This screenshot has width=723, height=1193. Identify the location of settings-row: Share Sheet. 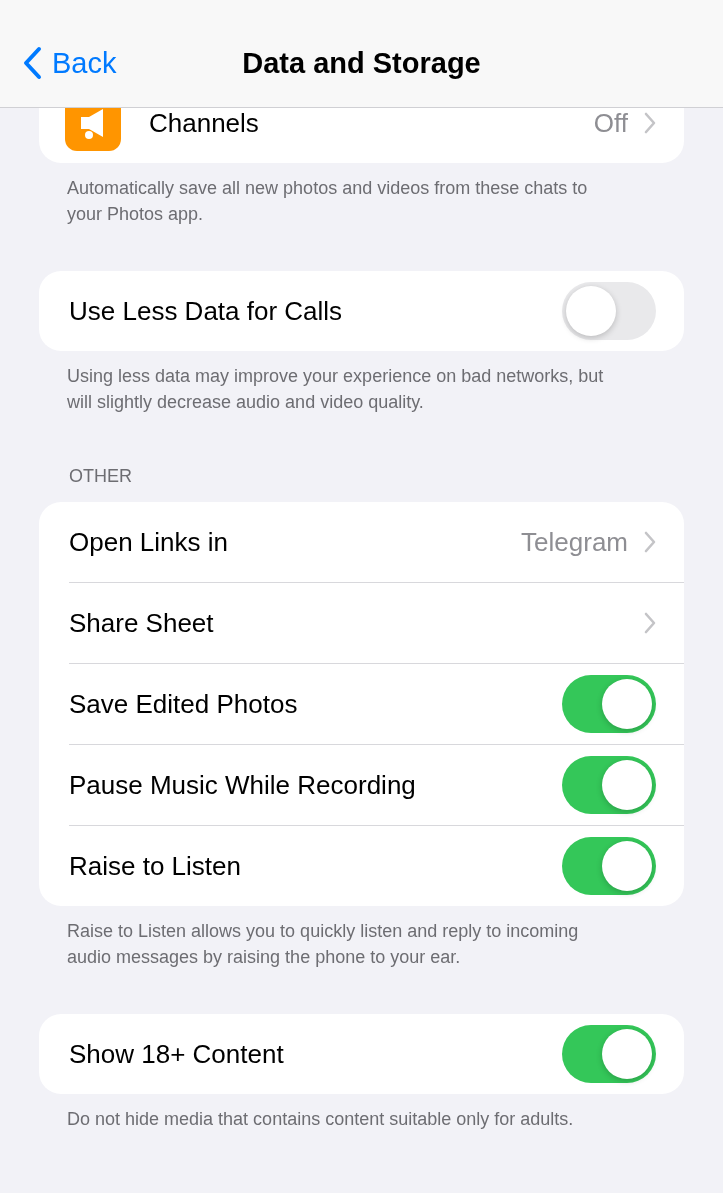
(361, 623).